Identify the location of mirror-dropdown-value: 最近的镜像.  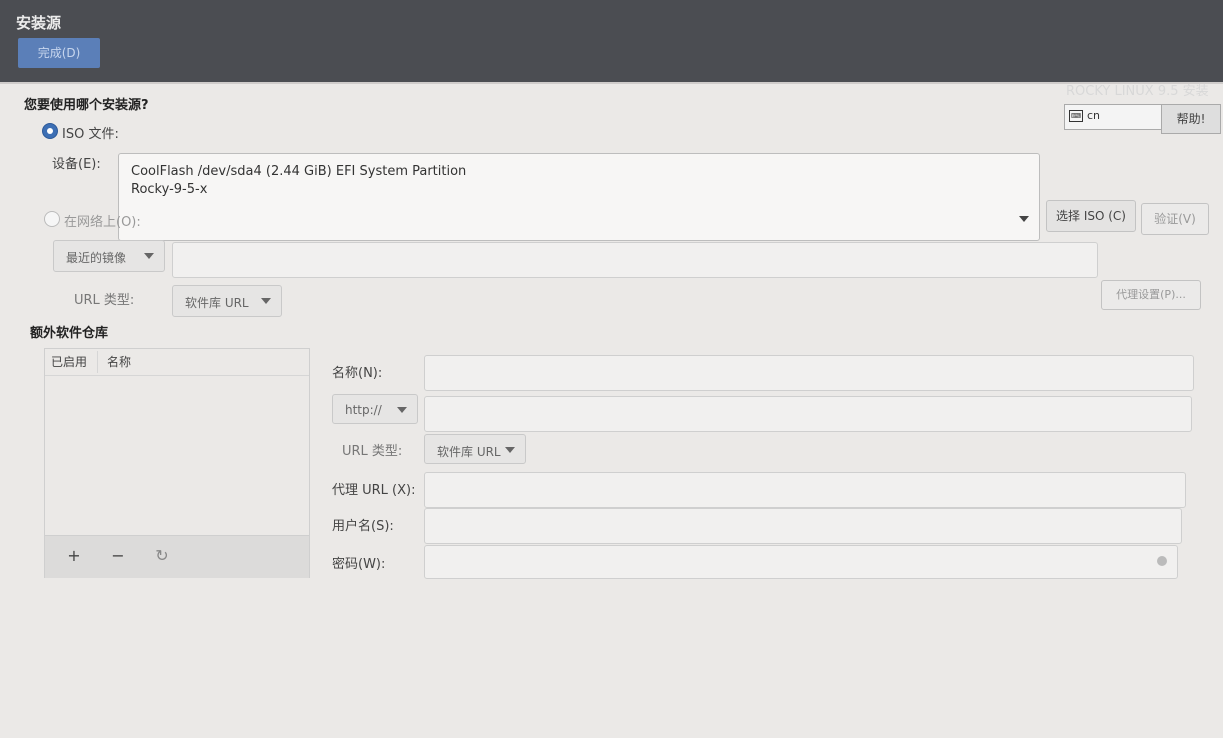
(96, 258).